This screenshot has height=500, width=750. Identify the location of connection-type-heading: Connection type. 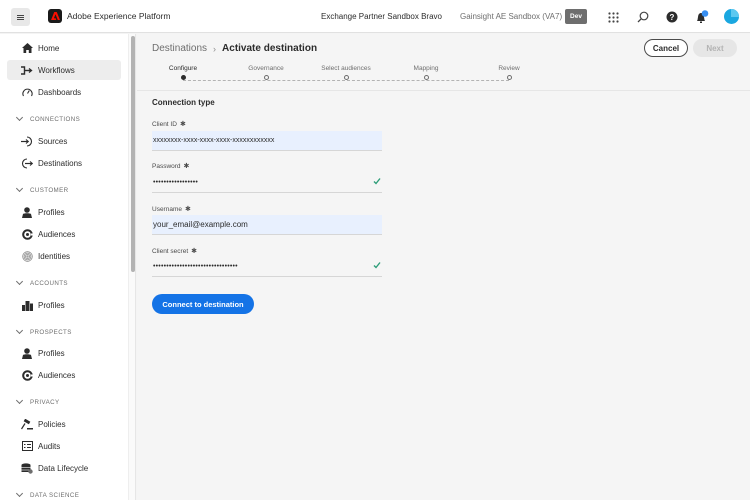
(183, 102).